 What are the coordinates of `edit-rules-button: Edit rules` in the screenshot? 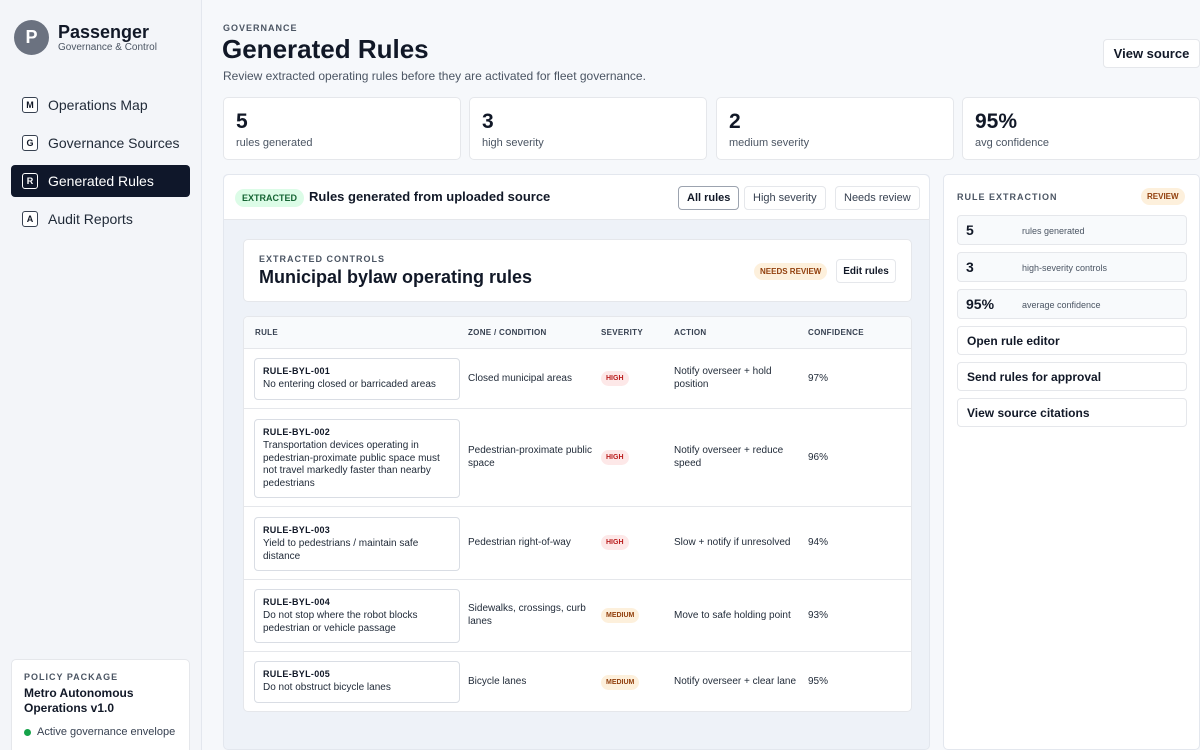 It's located at (866, 271).